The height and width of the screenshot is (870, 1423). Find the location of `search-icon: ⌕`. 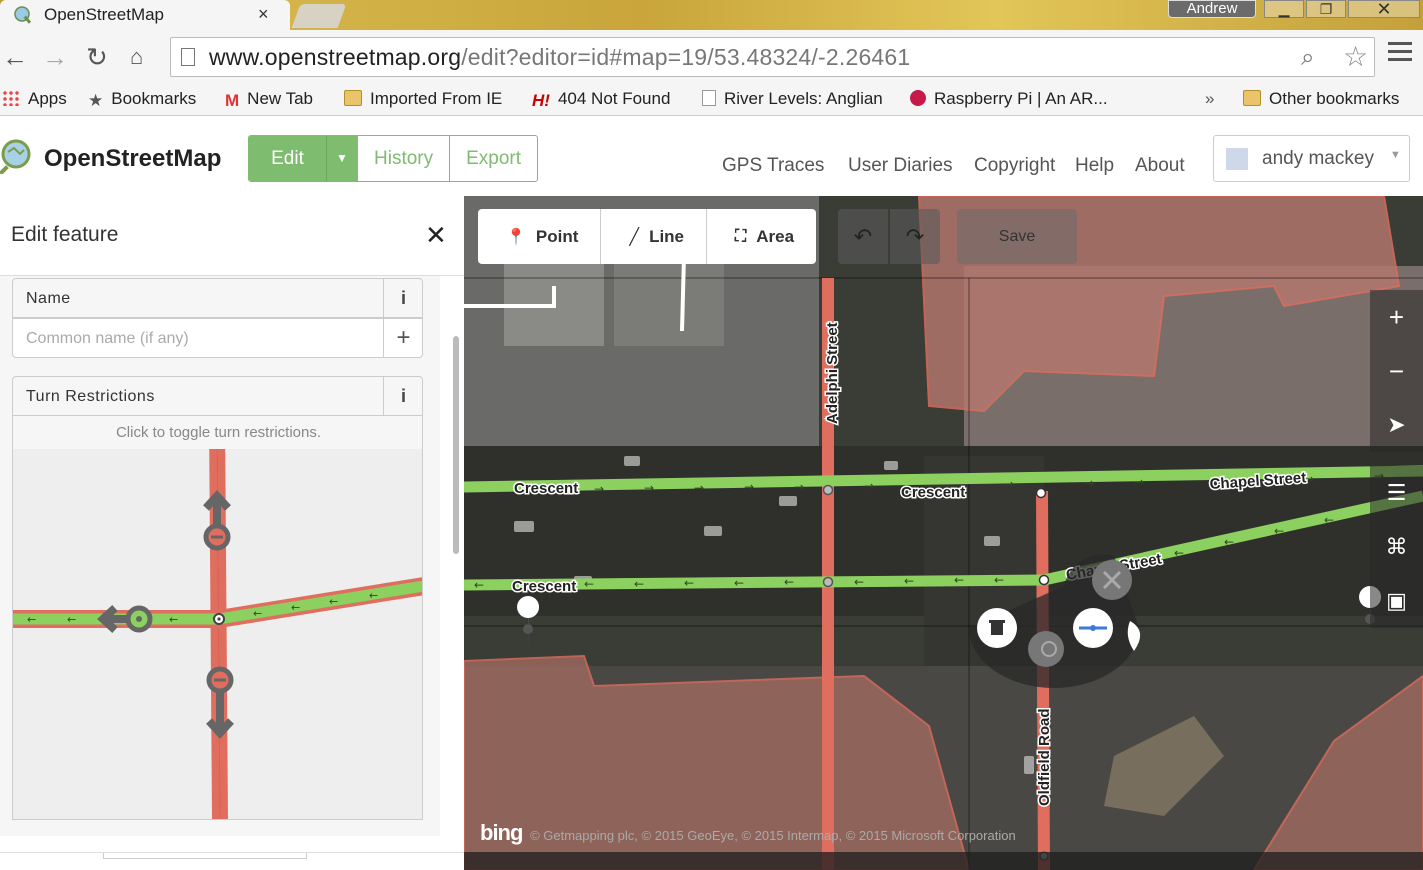

search-icon: ⌕ is located at coordinates (1307, 58).